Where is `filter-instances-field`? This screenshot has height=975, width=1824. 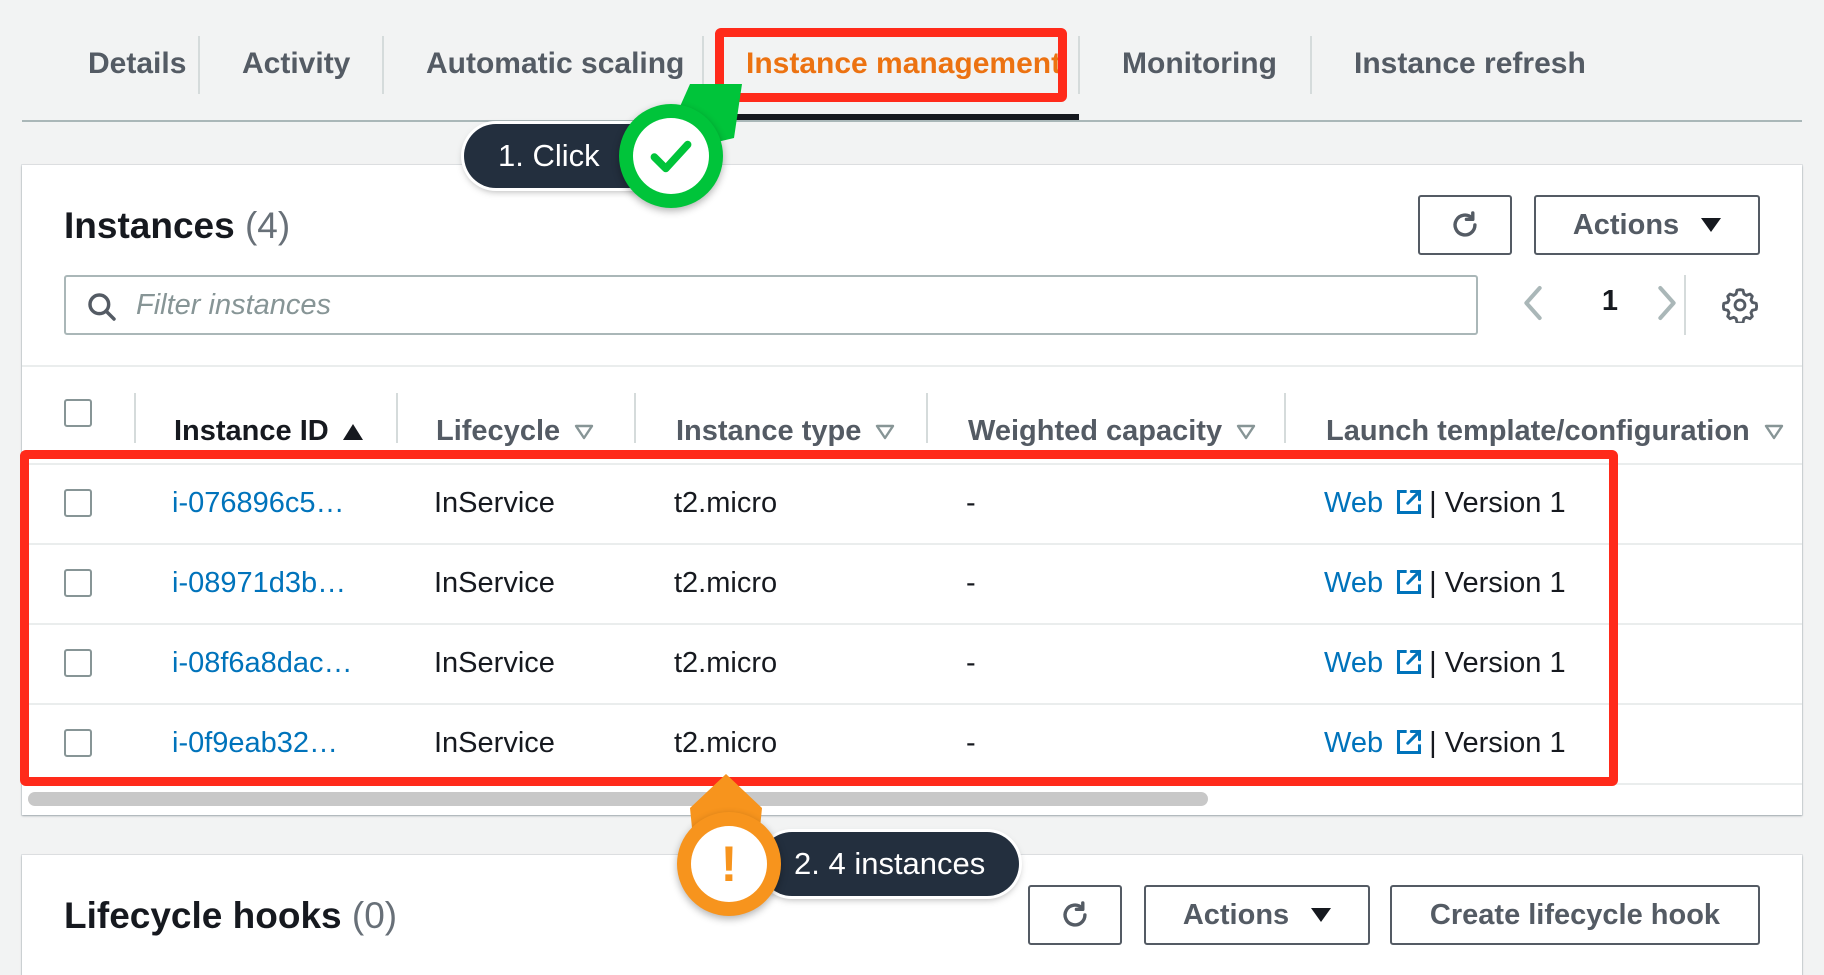 filter-instances-field is located at coordinates (771, 305).